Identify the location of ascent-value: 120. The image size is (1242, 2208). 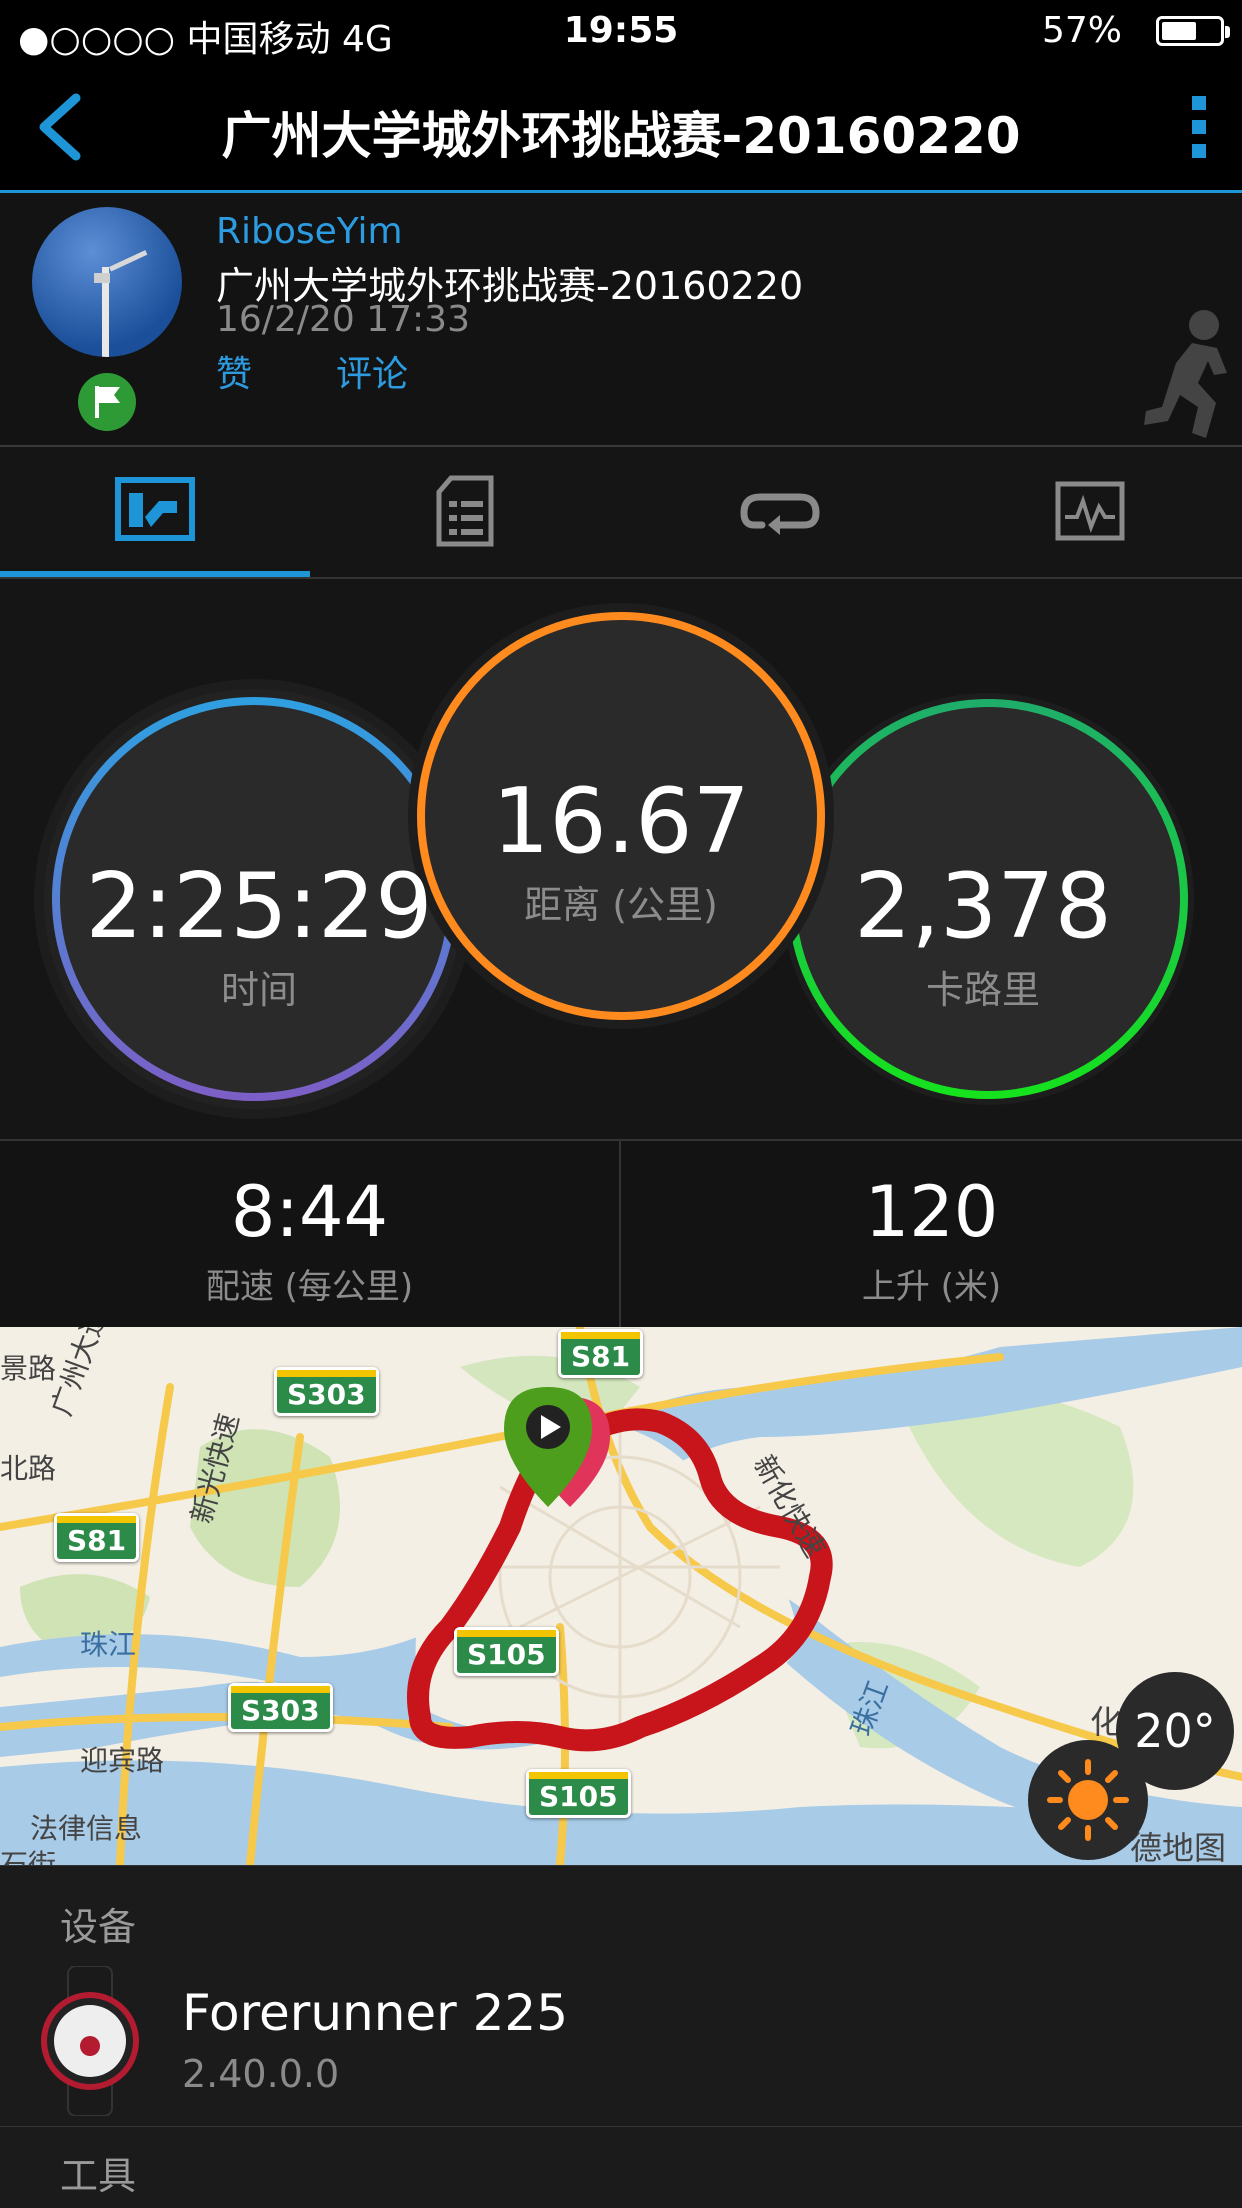
(931, 1212).